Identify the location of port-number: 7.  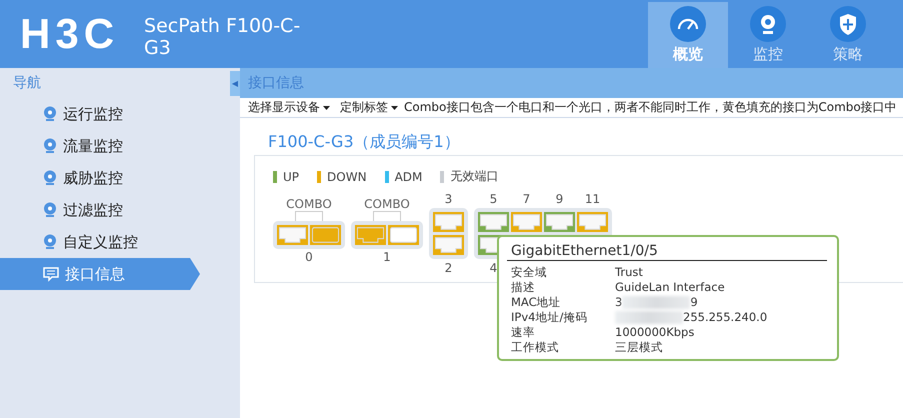
(527, 199).